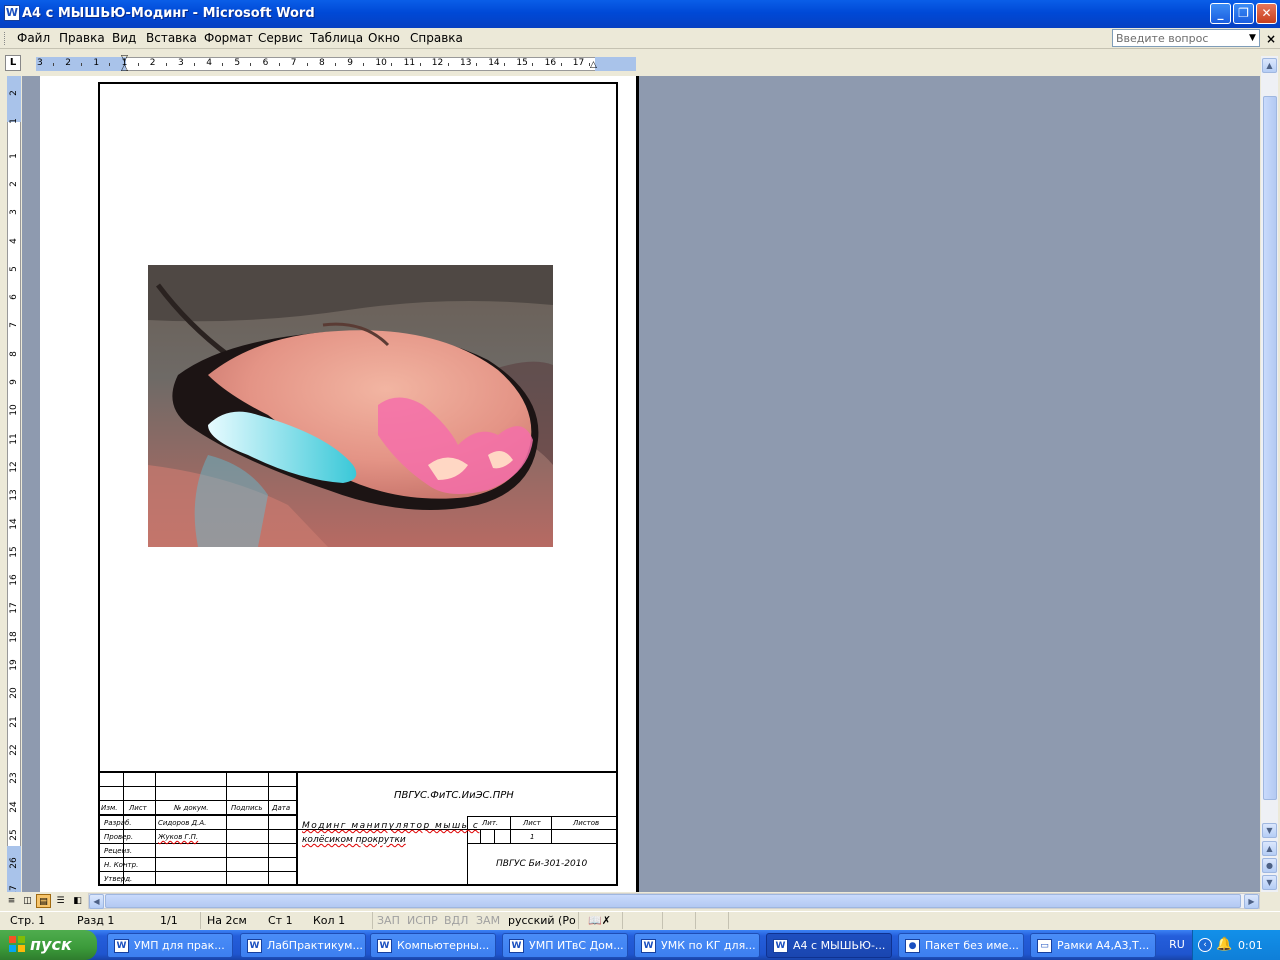 The height and width of the screenshot is (960, 1280). I want to click on vruler-number: 9, so click(14, 382).